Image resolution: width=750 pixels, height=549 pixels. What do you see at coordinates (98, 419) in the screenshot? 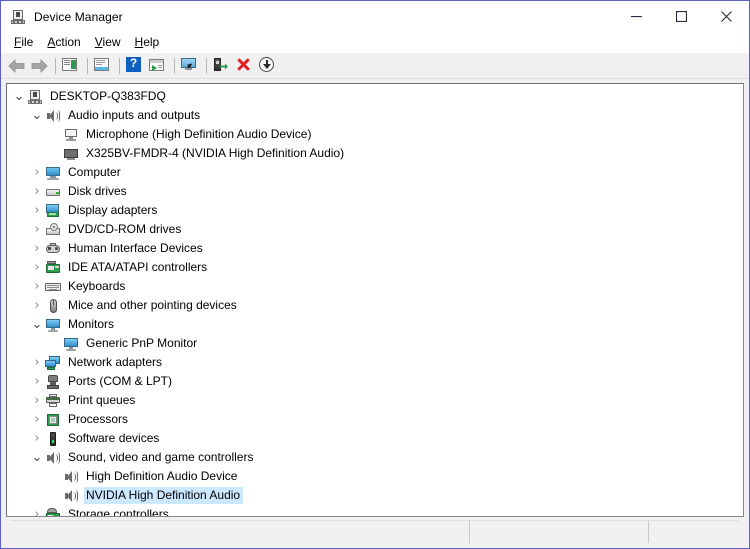
I see `tree-node-label: Processors` at bounding box center [98, 419].